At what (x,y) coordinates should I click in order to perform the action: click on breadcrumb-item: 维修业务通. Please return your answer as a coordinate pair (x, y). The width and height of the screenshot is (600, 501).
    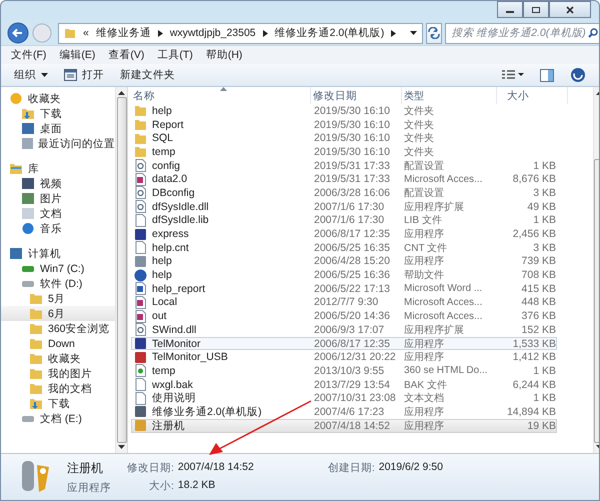
    Looking at the image, I should click on (123, 33).